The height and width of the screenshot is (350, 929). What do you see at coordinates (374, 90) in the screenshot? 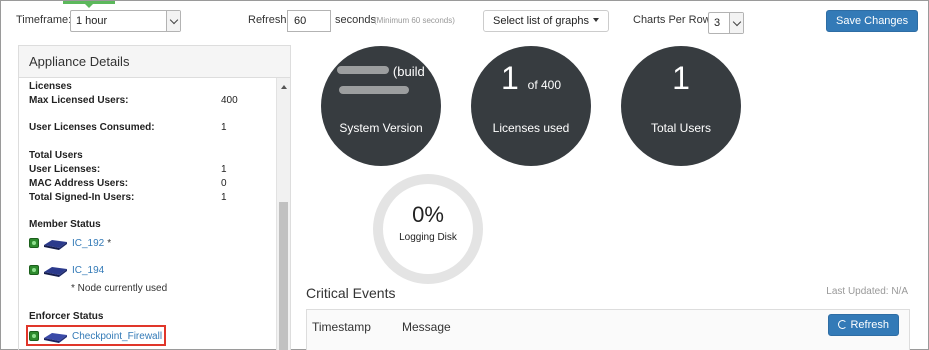
I see `redacted-build-number` at bounding box center [374, 90].